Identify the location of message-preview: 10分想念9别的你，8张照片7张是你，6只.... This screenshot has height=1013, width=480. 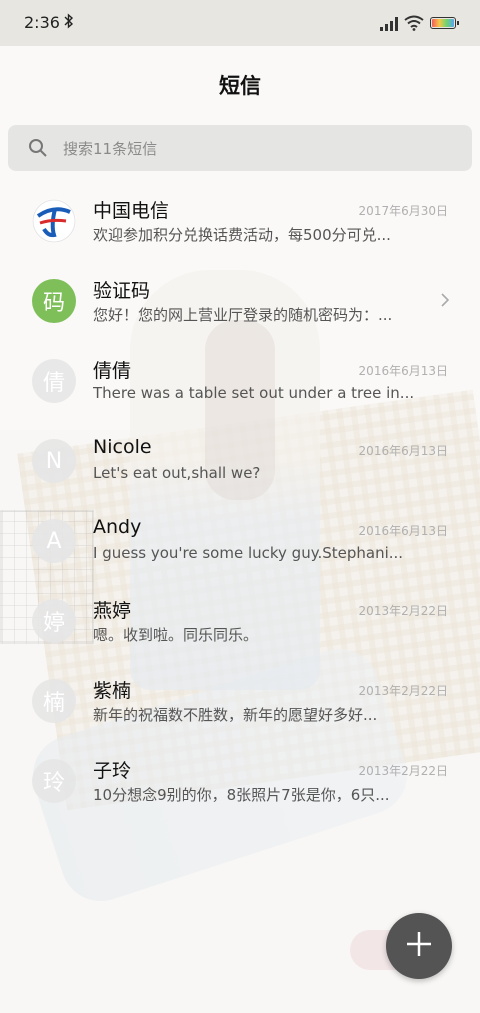
(241, 795).